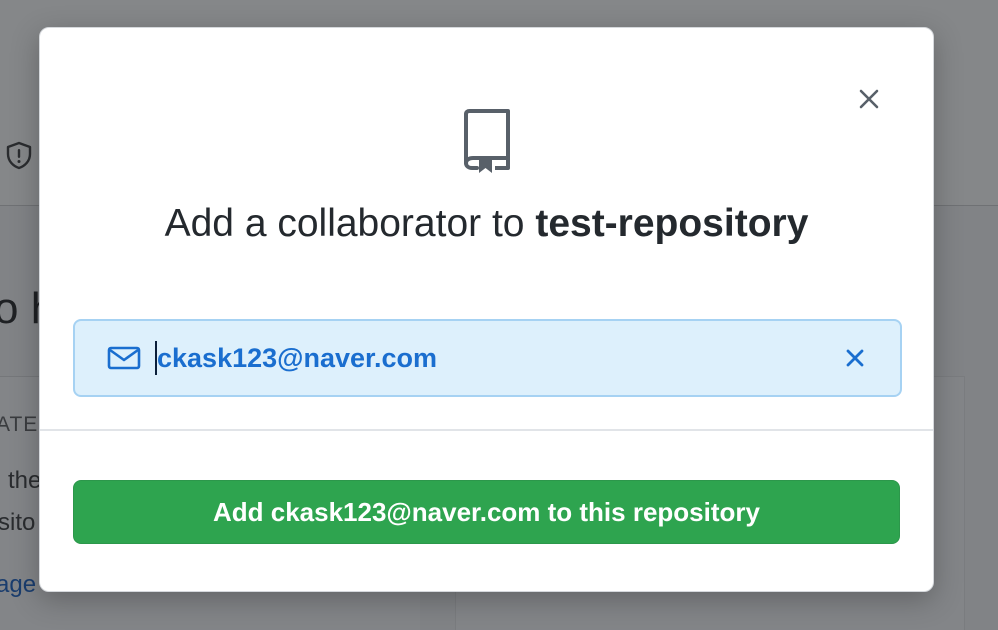 The image size is (998, 630). Describe the element at coordinates (19, 424) in the screenshot. I see `background-section-label: ATE` at that location.